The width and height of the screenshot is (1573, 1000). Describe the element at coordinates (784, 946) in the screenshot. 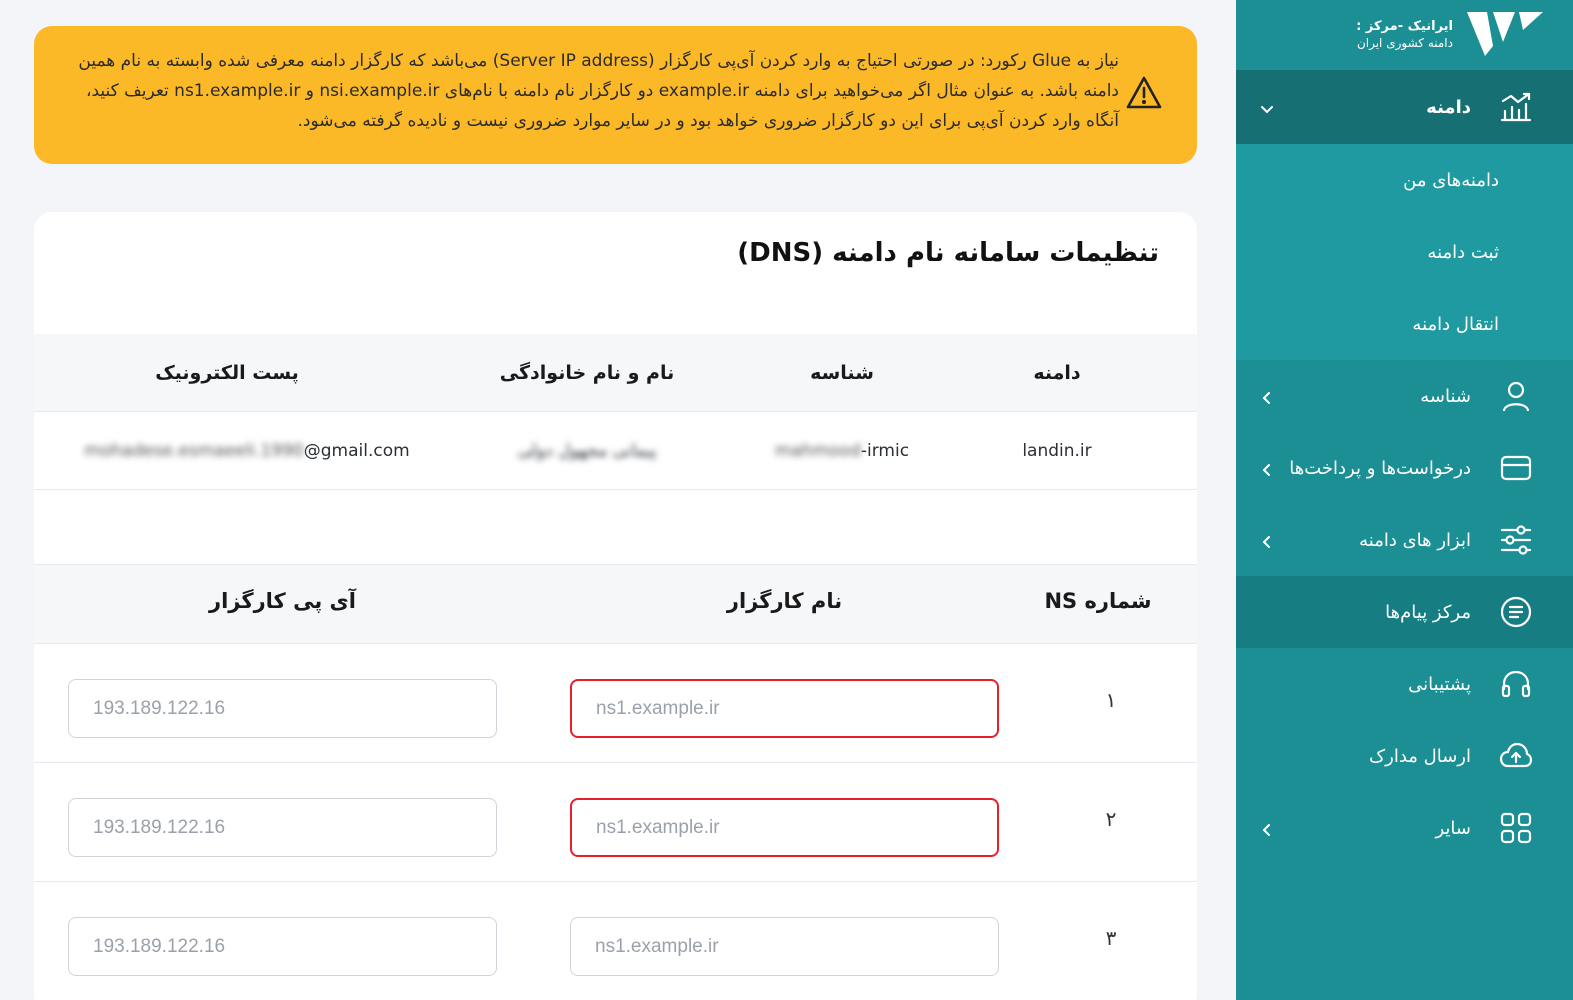

I see `ns3-server-input` at that location.